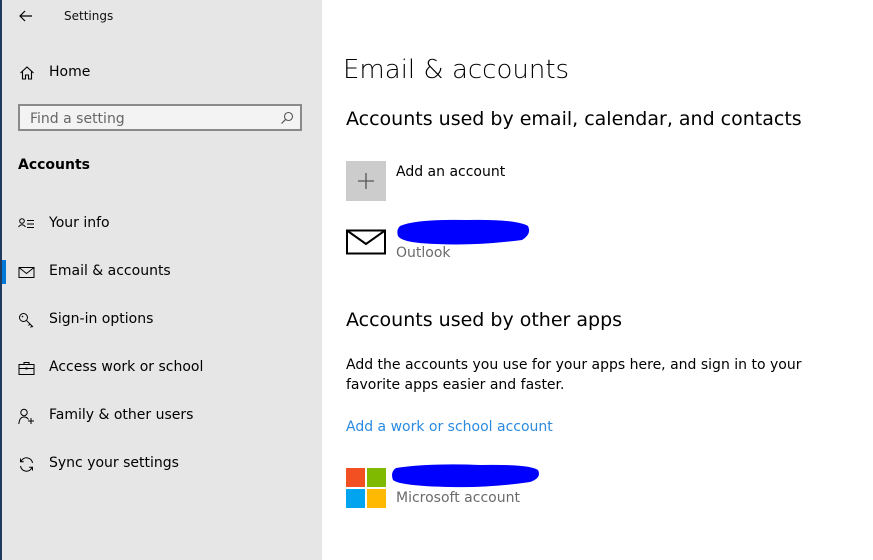 The height and width of the screenshot is (560, 873). I want to click on page-title: Email & accounts, so click(456, 70).